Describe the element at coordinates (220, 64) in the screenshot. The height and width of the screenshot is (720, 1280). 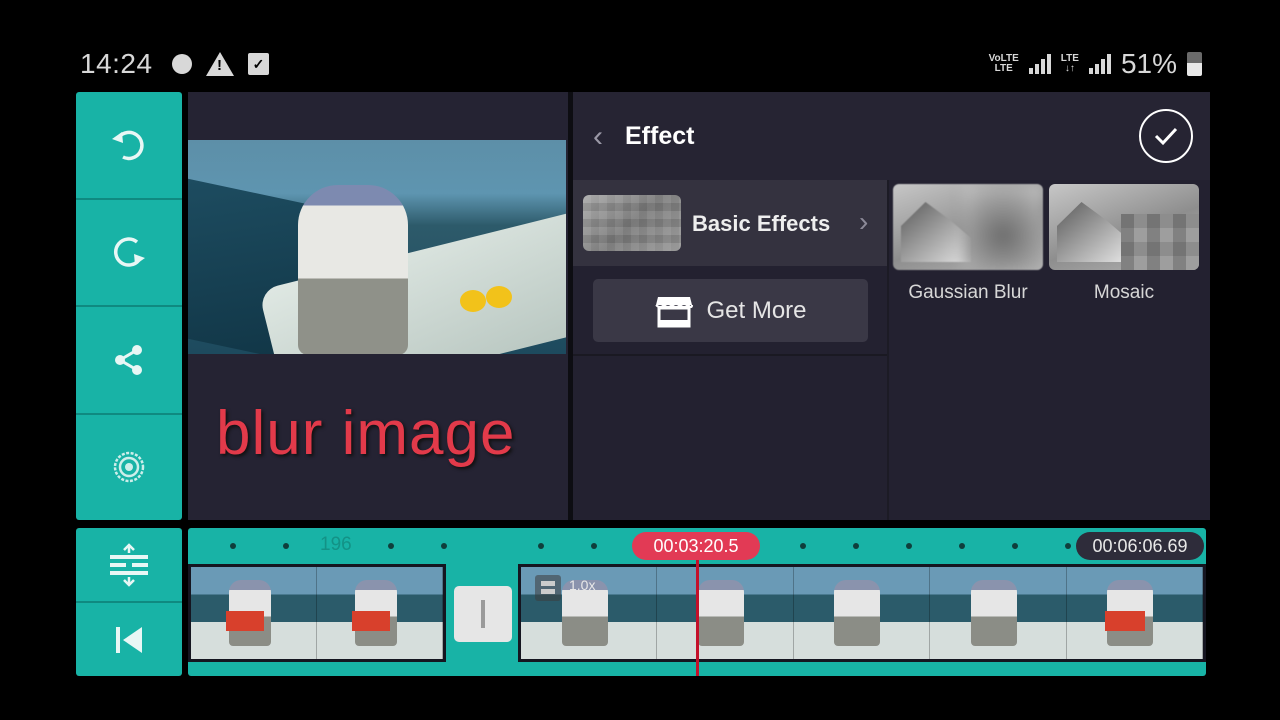
I see `warning-icon` at that location.